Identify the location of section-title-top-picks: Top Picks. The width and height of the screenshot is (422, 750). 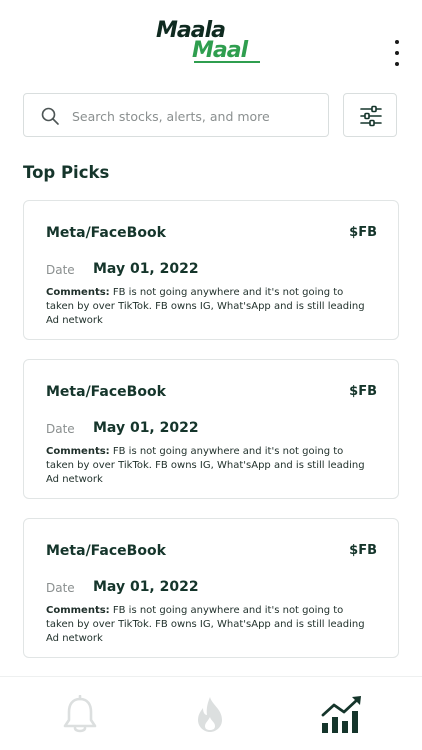
(66, 172).